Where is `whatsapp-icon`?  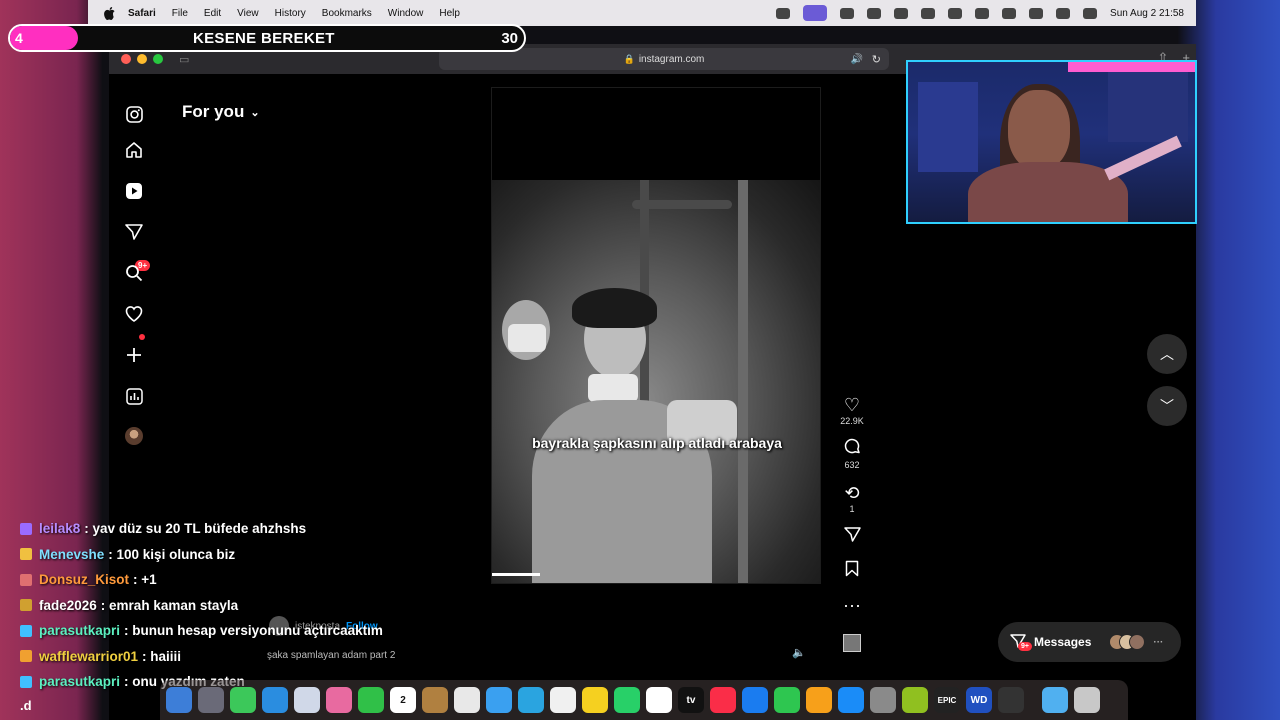
whatsapp-icon is located at coordinates (627, 700).